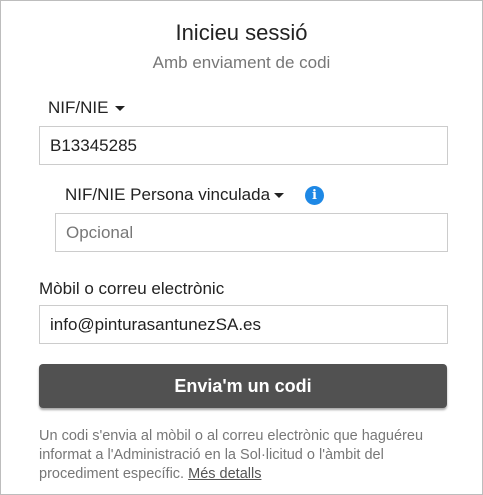 The image size is (483, 495). What do you see at coordinates (132, 288) in the screenshot?
I see `contact-label: Mòbil o correu electrònic` at bounding box center [132, 288].